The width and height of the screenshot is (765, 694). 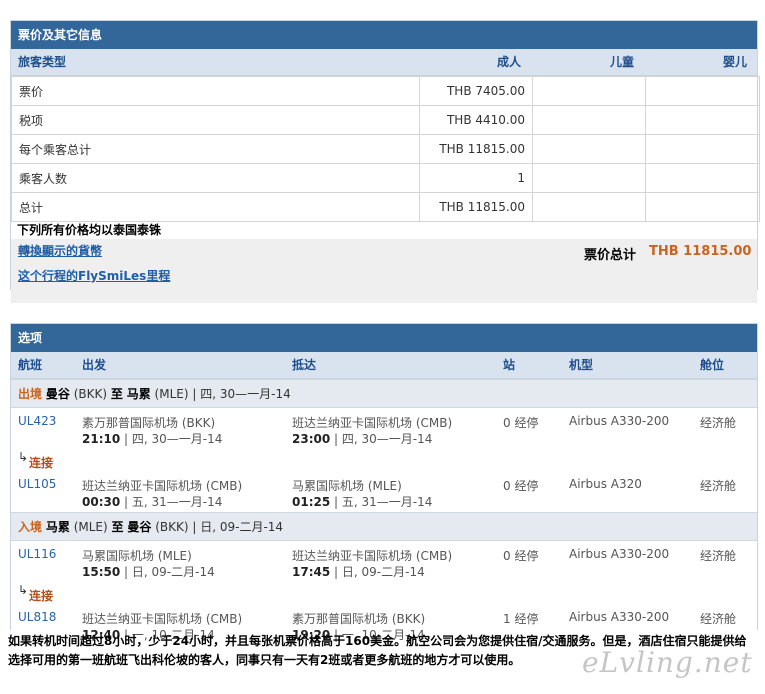 What do you see at coordinates (700, 251) in the screenshot?
I see `fare-total-value: THB 11815.00` at bounding box center [700, 251].